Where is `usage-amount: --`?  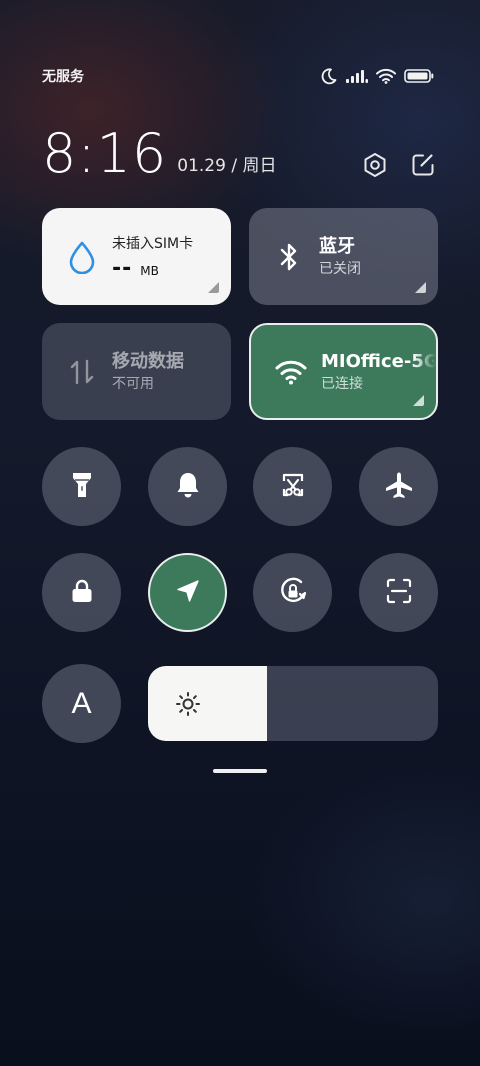
usage-amount: -- is located at coordinates (122, 268).